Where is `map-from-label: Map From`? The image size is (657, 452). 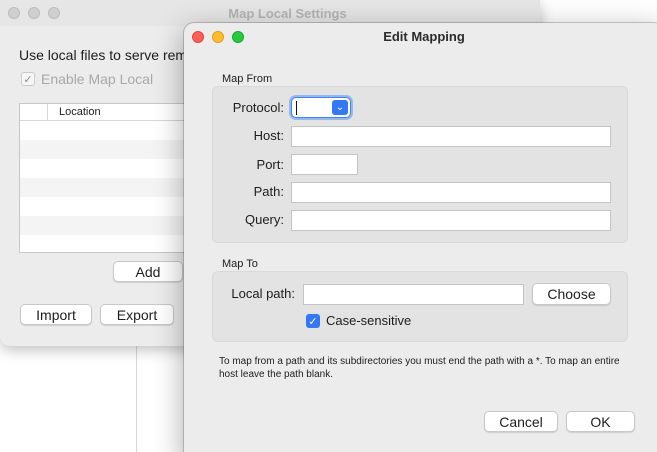
map-from-label: Map From is located at coordinates (247, 79).